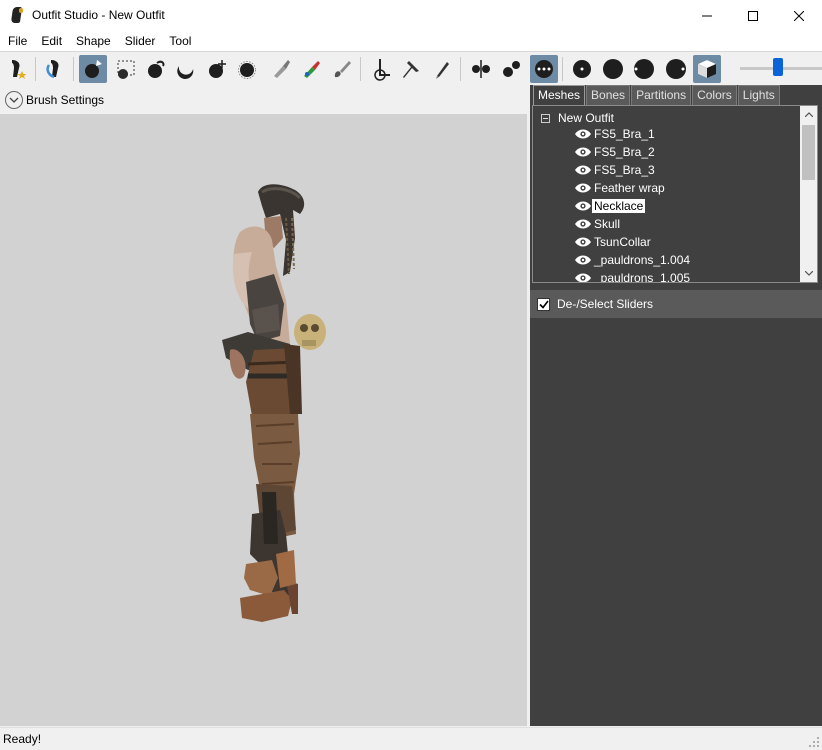 The height and width of the screenshot is (750, 822). I want to click on tab-partitions: Partitions, so click(661, 95).